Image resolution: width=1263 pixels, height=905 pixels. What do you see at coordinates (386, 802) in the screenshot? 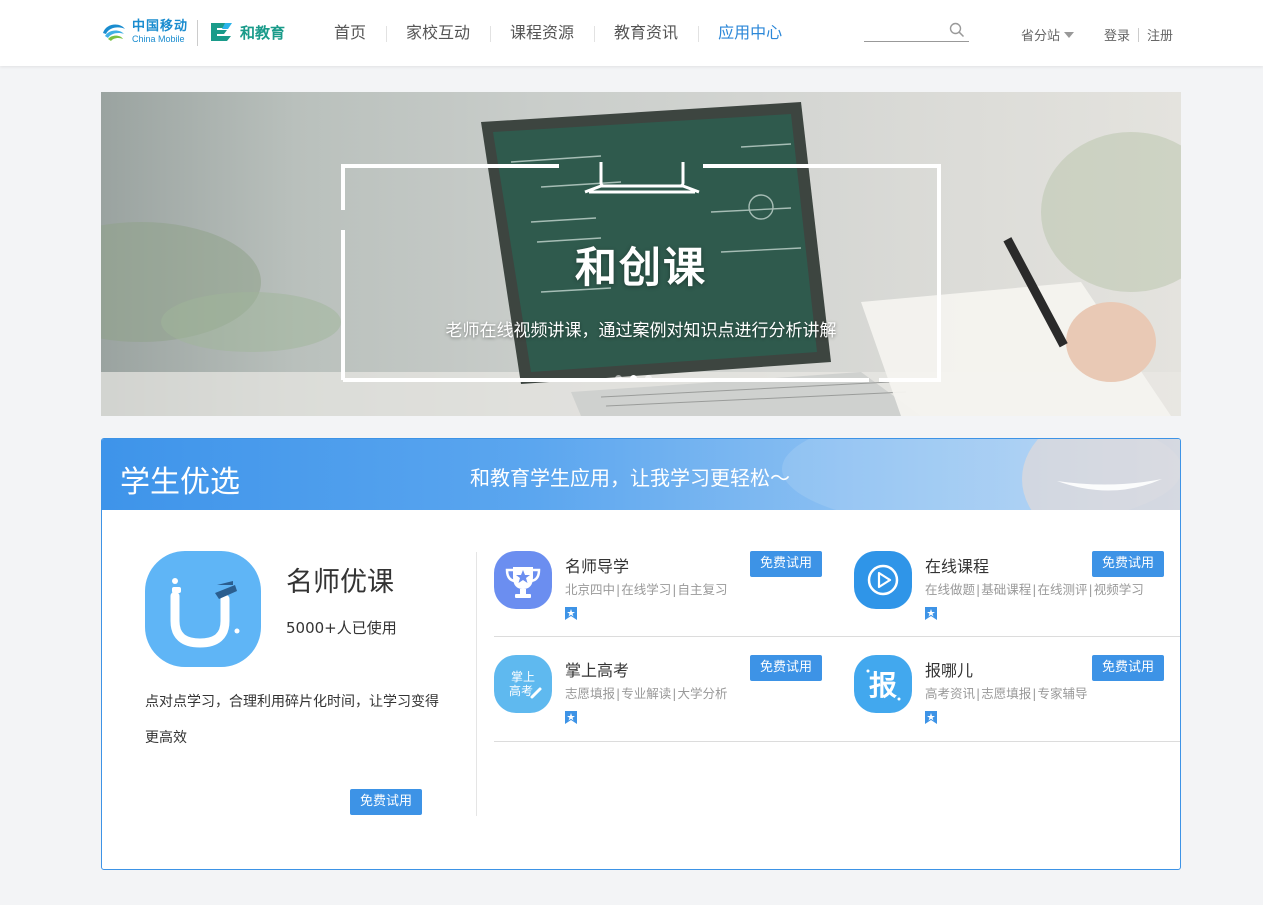
I see `featured-trial-button: 免费试用` at bounding box center [386, 802].